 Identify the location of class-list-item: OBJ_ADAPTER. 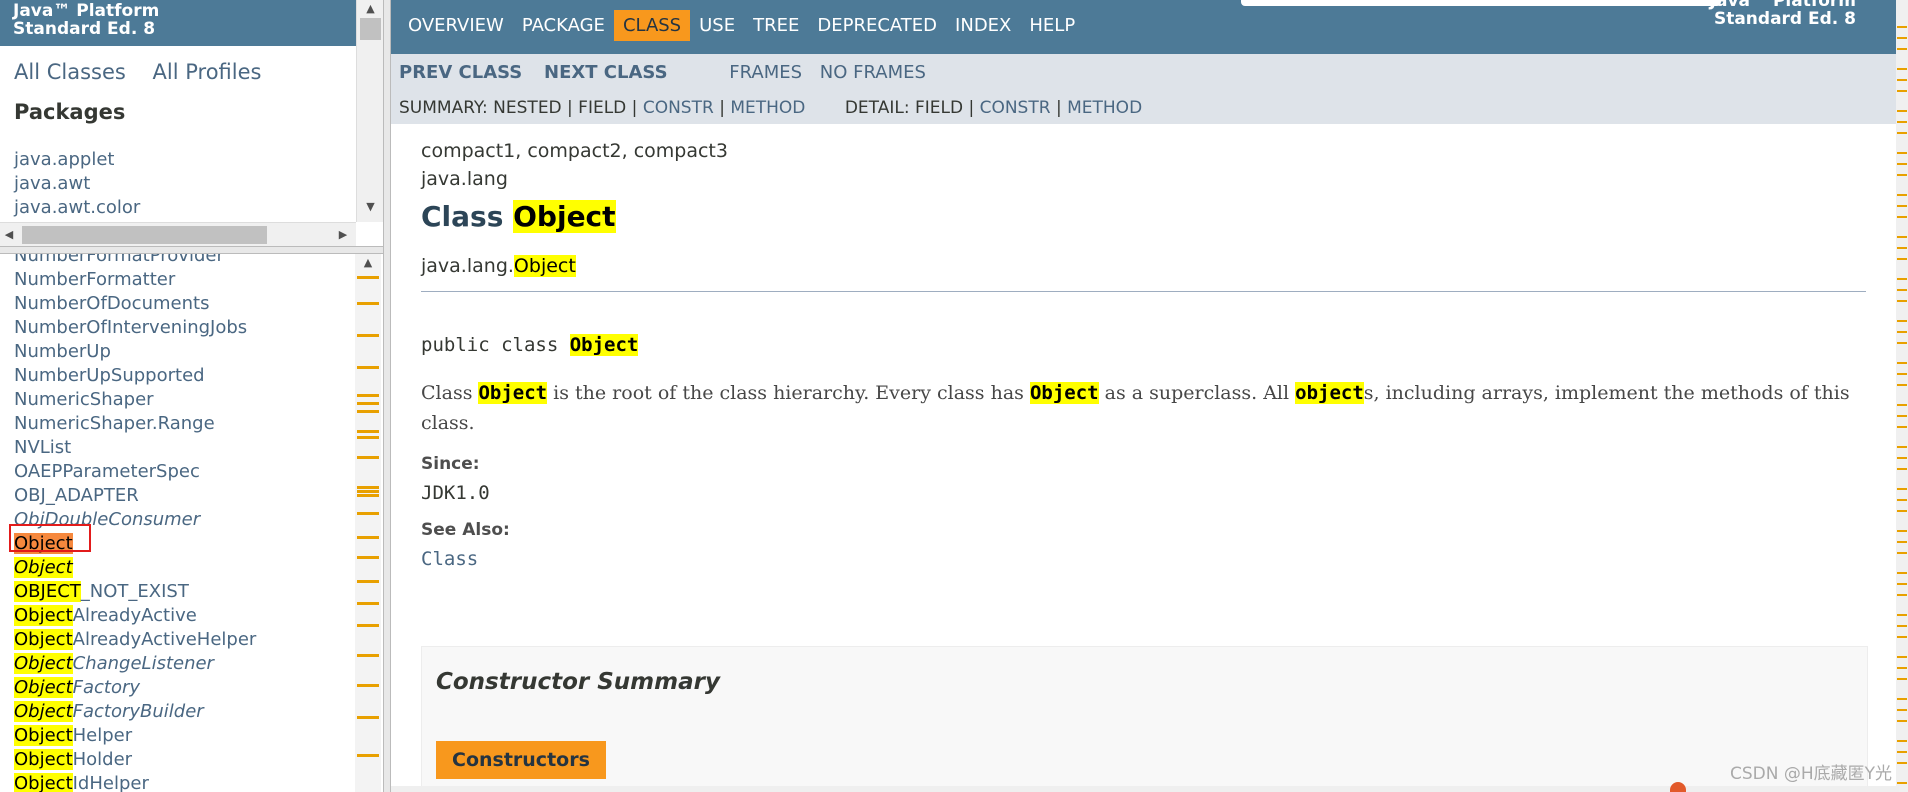
(135, 496).